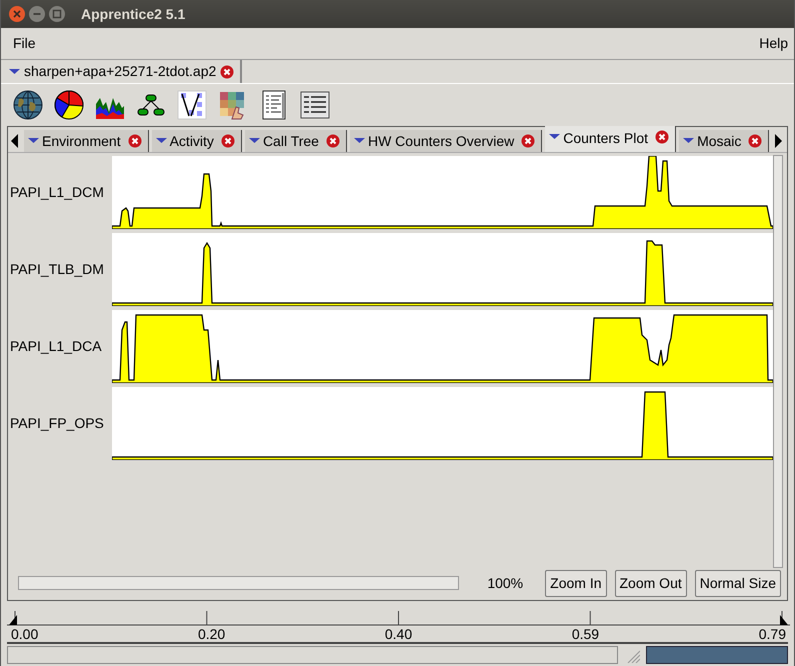 The image size is (795, 666). I want to click on tab: Counters Plot, so click(610, 139).